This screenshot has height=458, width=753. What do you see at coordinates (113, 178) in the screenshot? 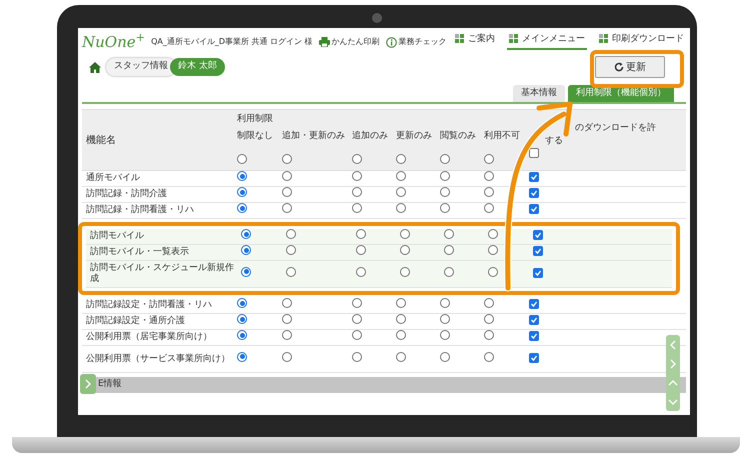
I see `function-name: 通所モバイル` at bounding box center [113, 178].